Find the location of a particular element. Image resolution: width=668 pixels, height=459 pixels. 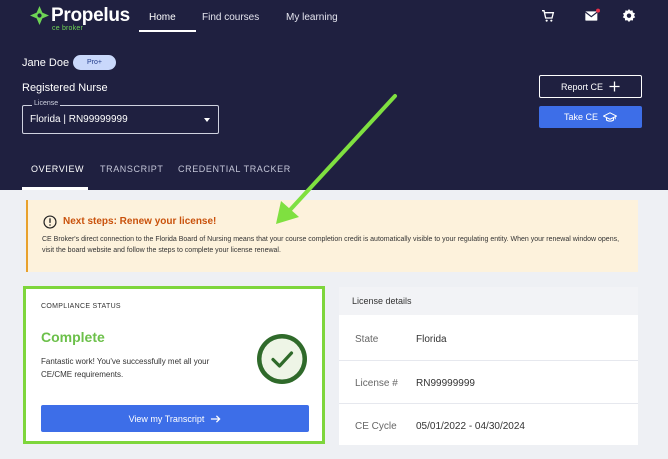

license-details-header: License details is located at coordinates (488, 301).